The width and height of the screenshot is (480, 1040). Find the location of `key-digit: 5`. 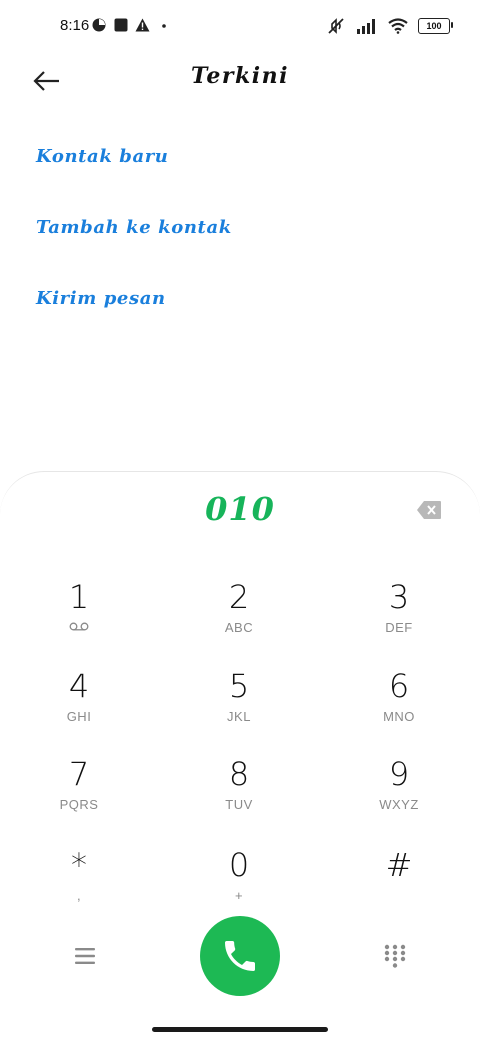

key-digit: 5 is located at coordinates (239, 686).